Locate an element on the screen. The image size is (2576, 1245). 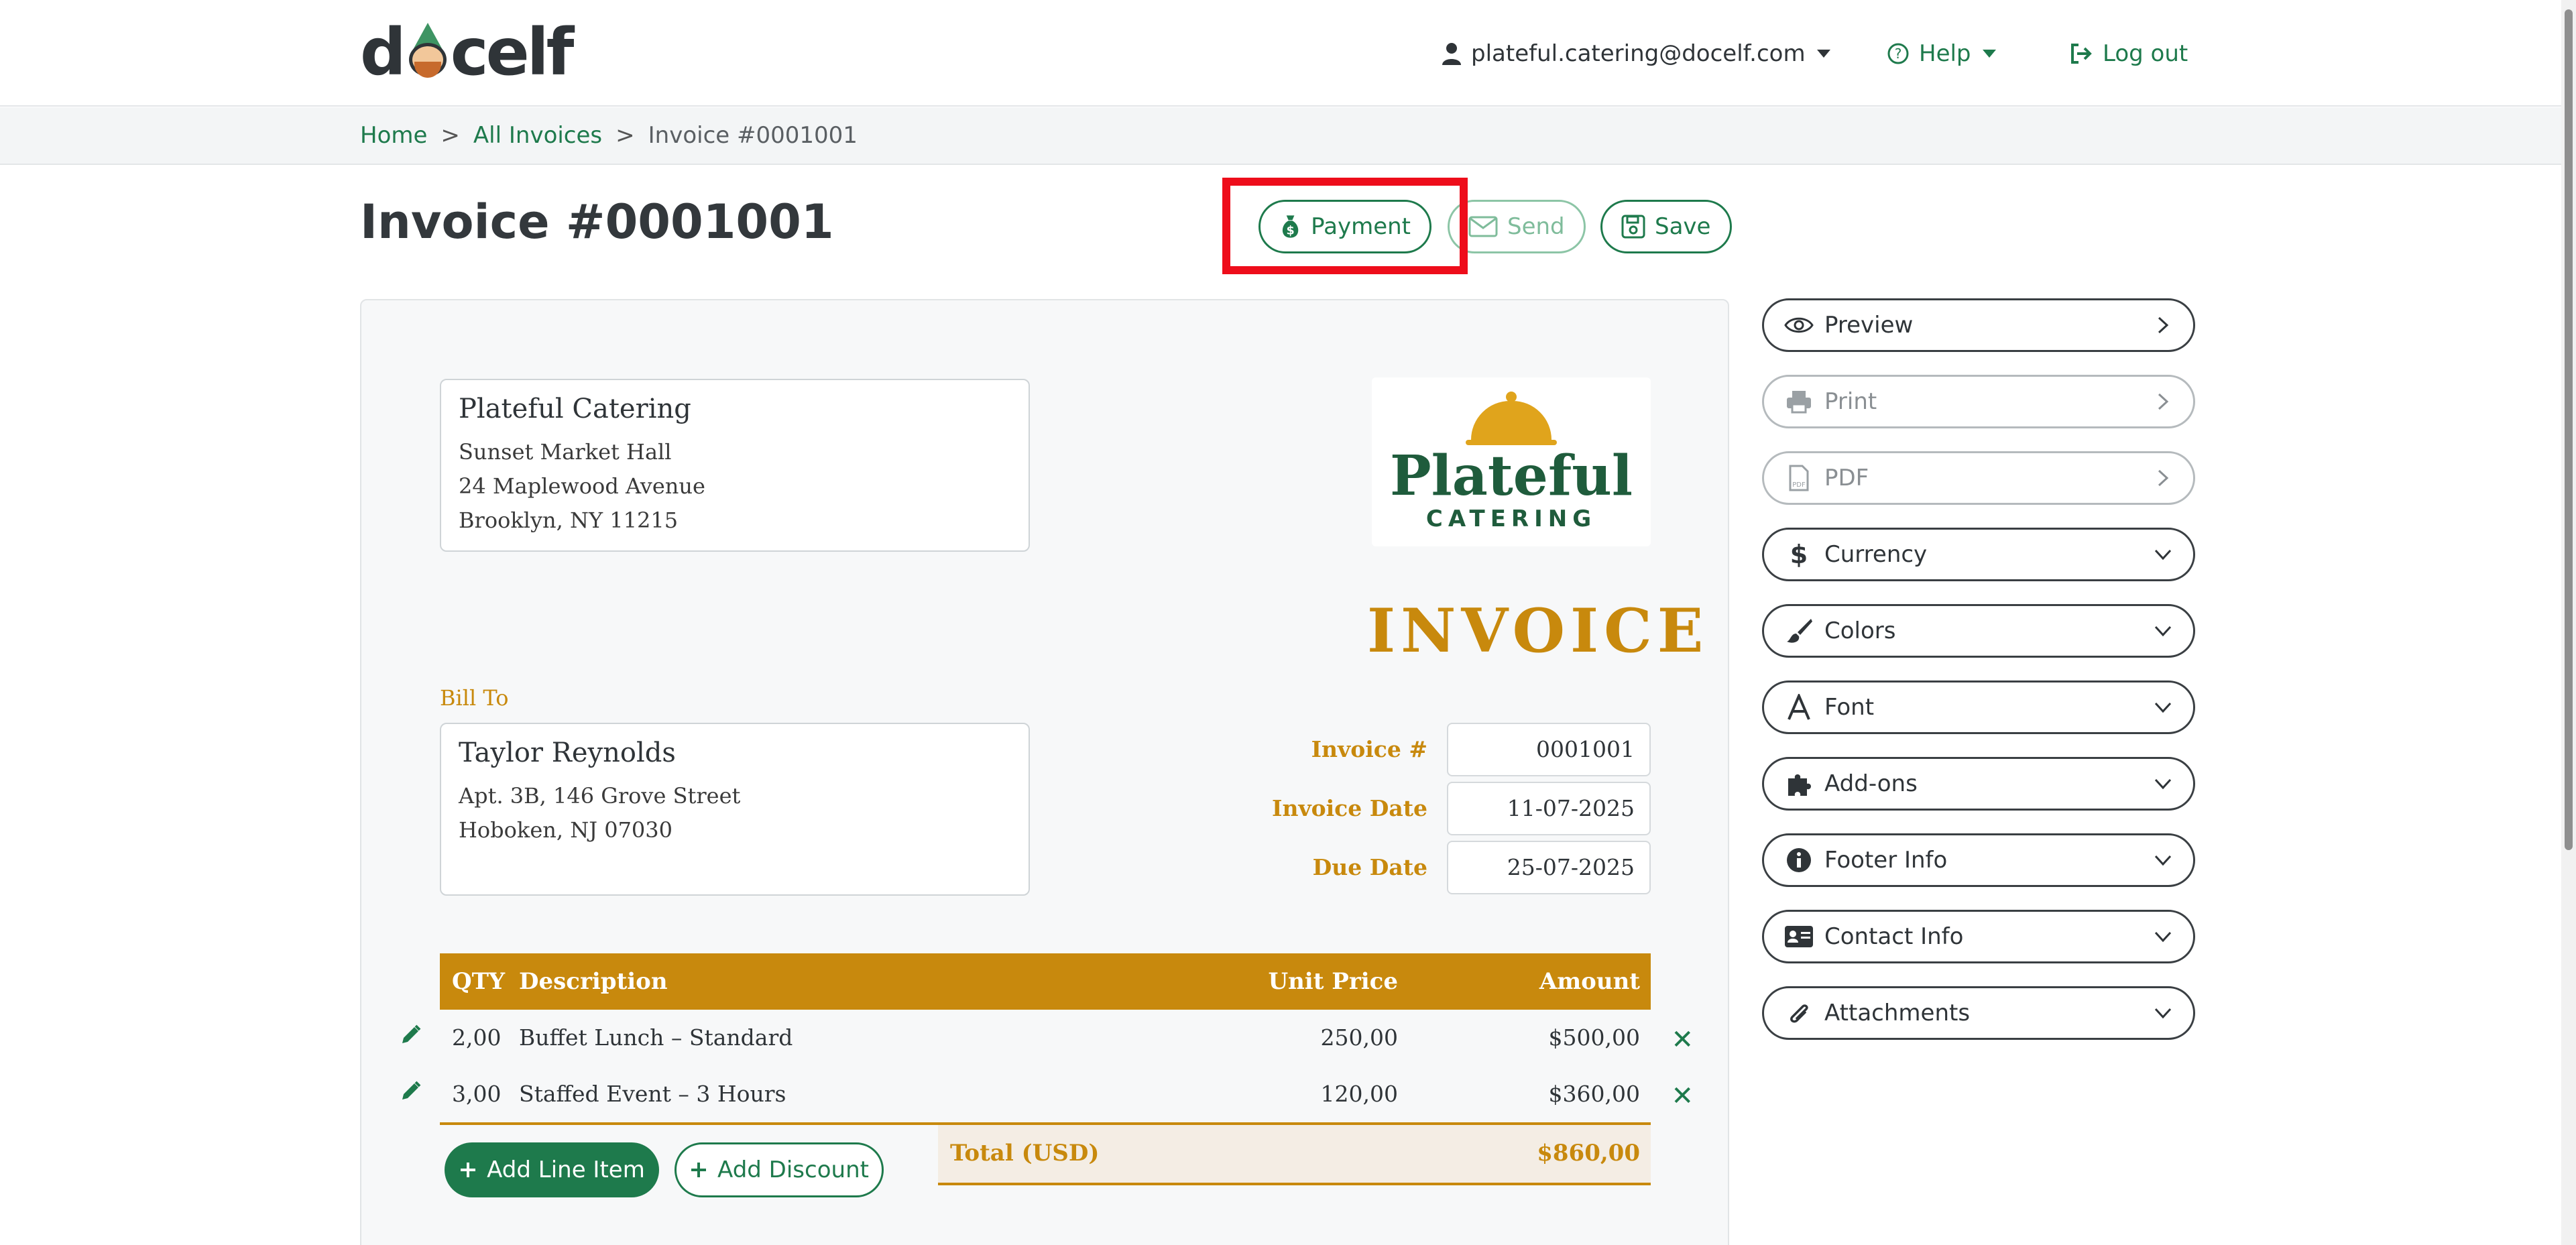
elf-mascot-icon is located at coordinates (427, 52).